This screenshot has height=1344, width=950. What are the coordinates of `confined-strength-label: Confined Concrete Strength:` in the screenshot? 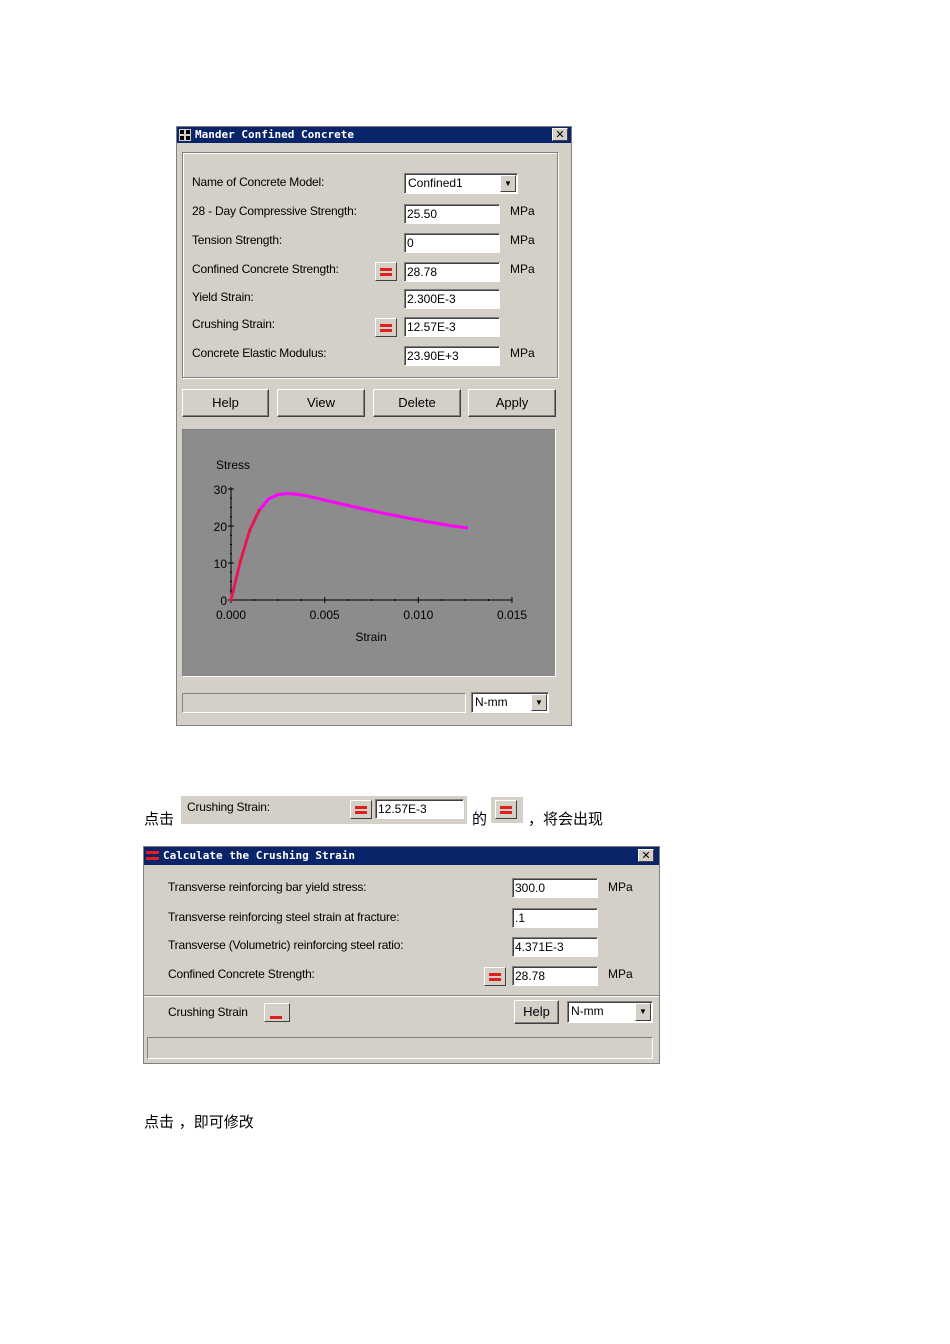 It's located at (265, 269).